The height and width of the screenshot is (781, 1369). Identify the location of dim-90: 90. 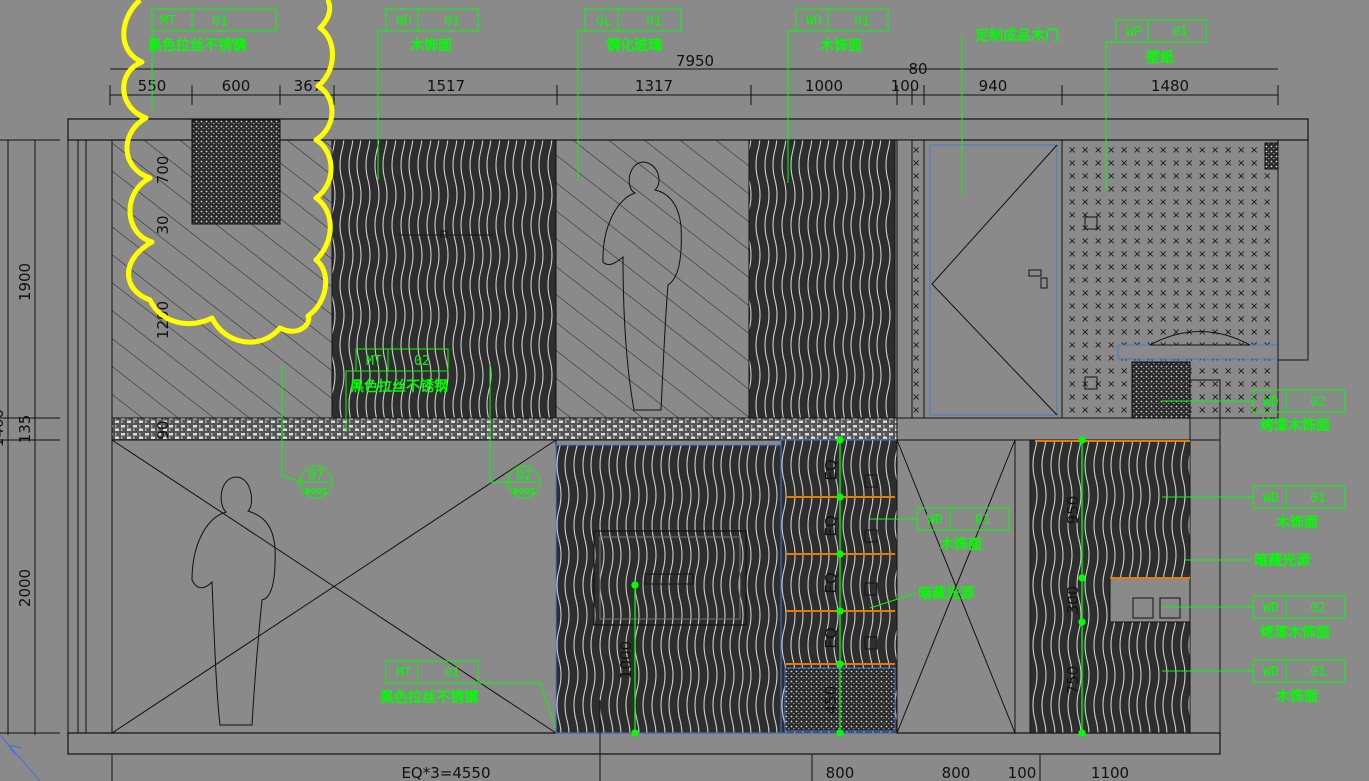
(163, 429).